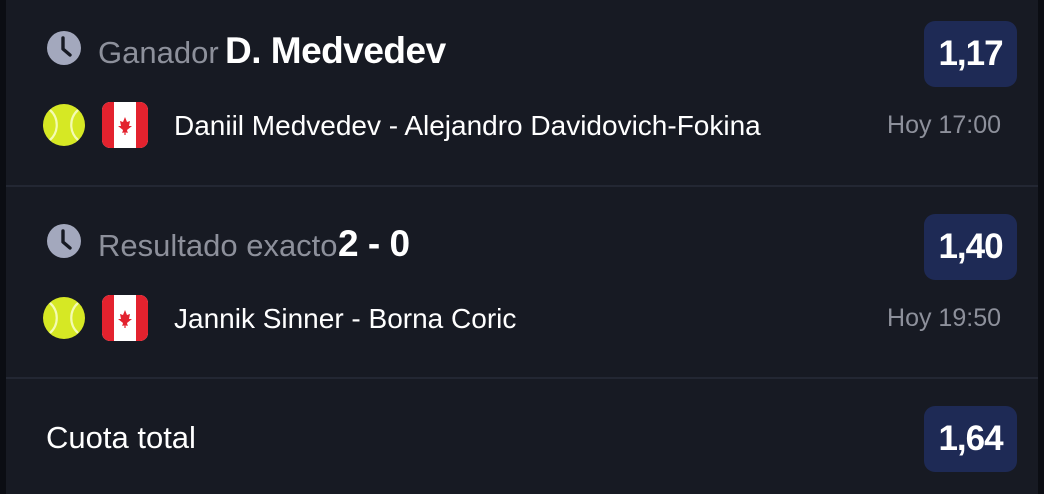  I want to click on market-label: Ganador, so click(158, 52).